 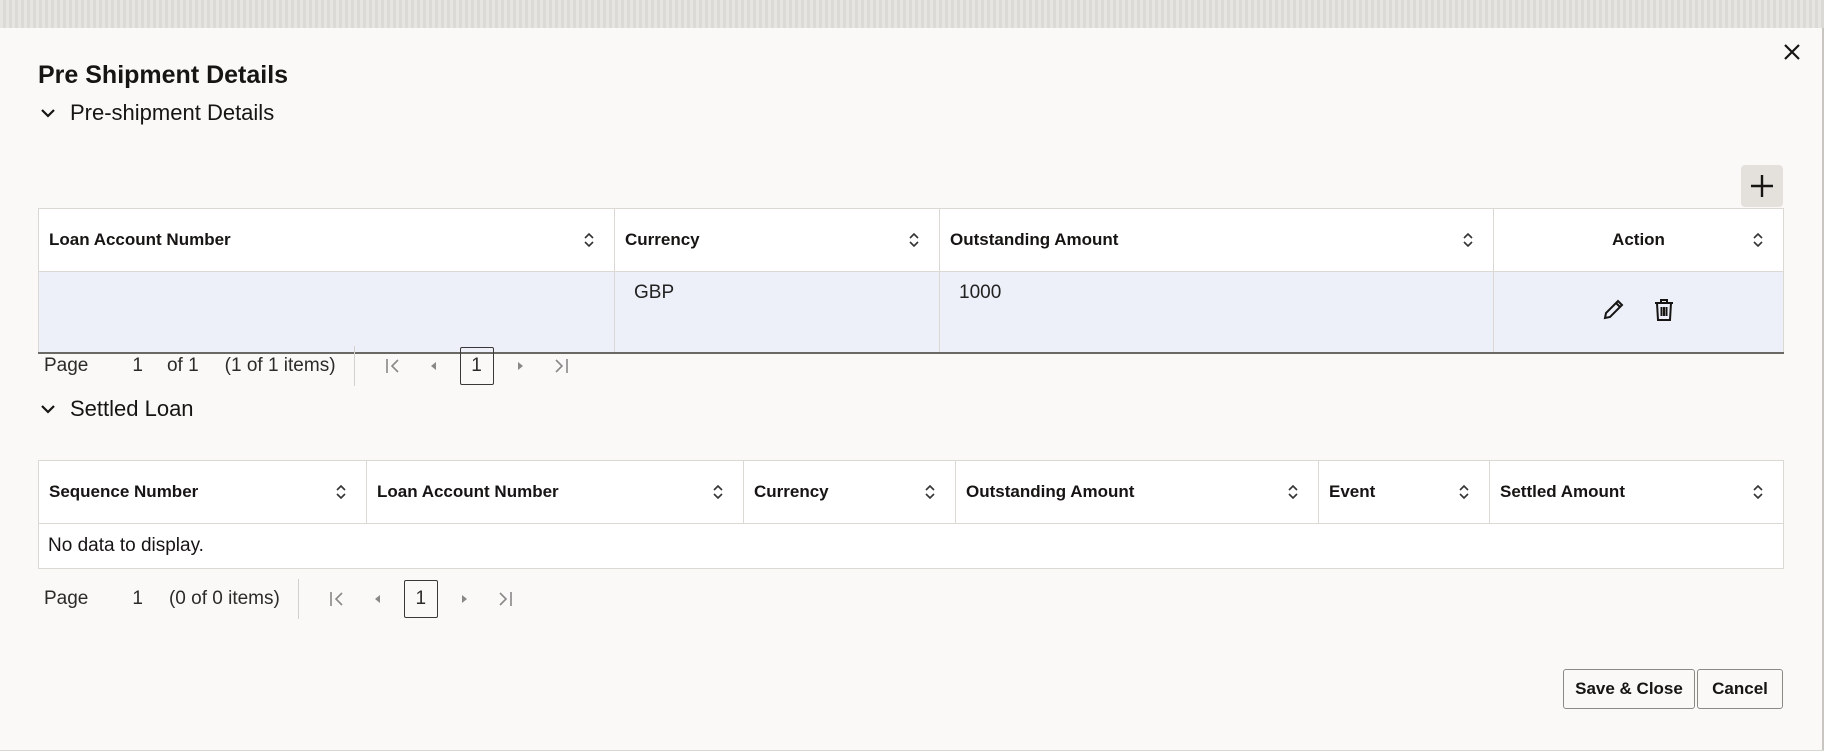 I want to click on cell-loan-account-number, so click(x=326, y=312).